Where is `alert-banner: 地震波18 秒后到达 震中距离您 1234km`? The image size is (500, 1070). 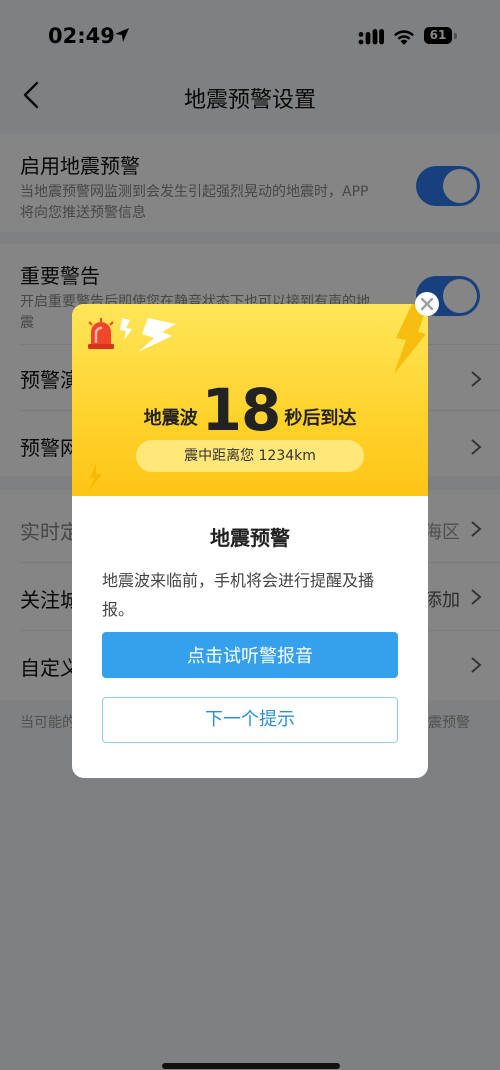 alert-banner: 地震波18 秒后到达 震中距离您 1234km is located at coordinates (250, 400).